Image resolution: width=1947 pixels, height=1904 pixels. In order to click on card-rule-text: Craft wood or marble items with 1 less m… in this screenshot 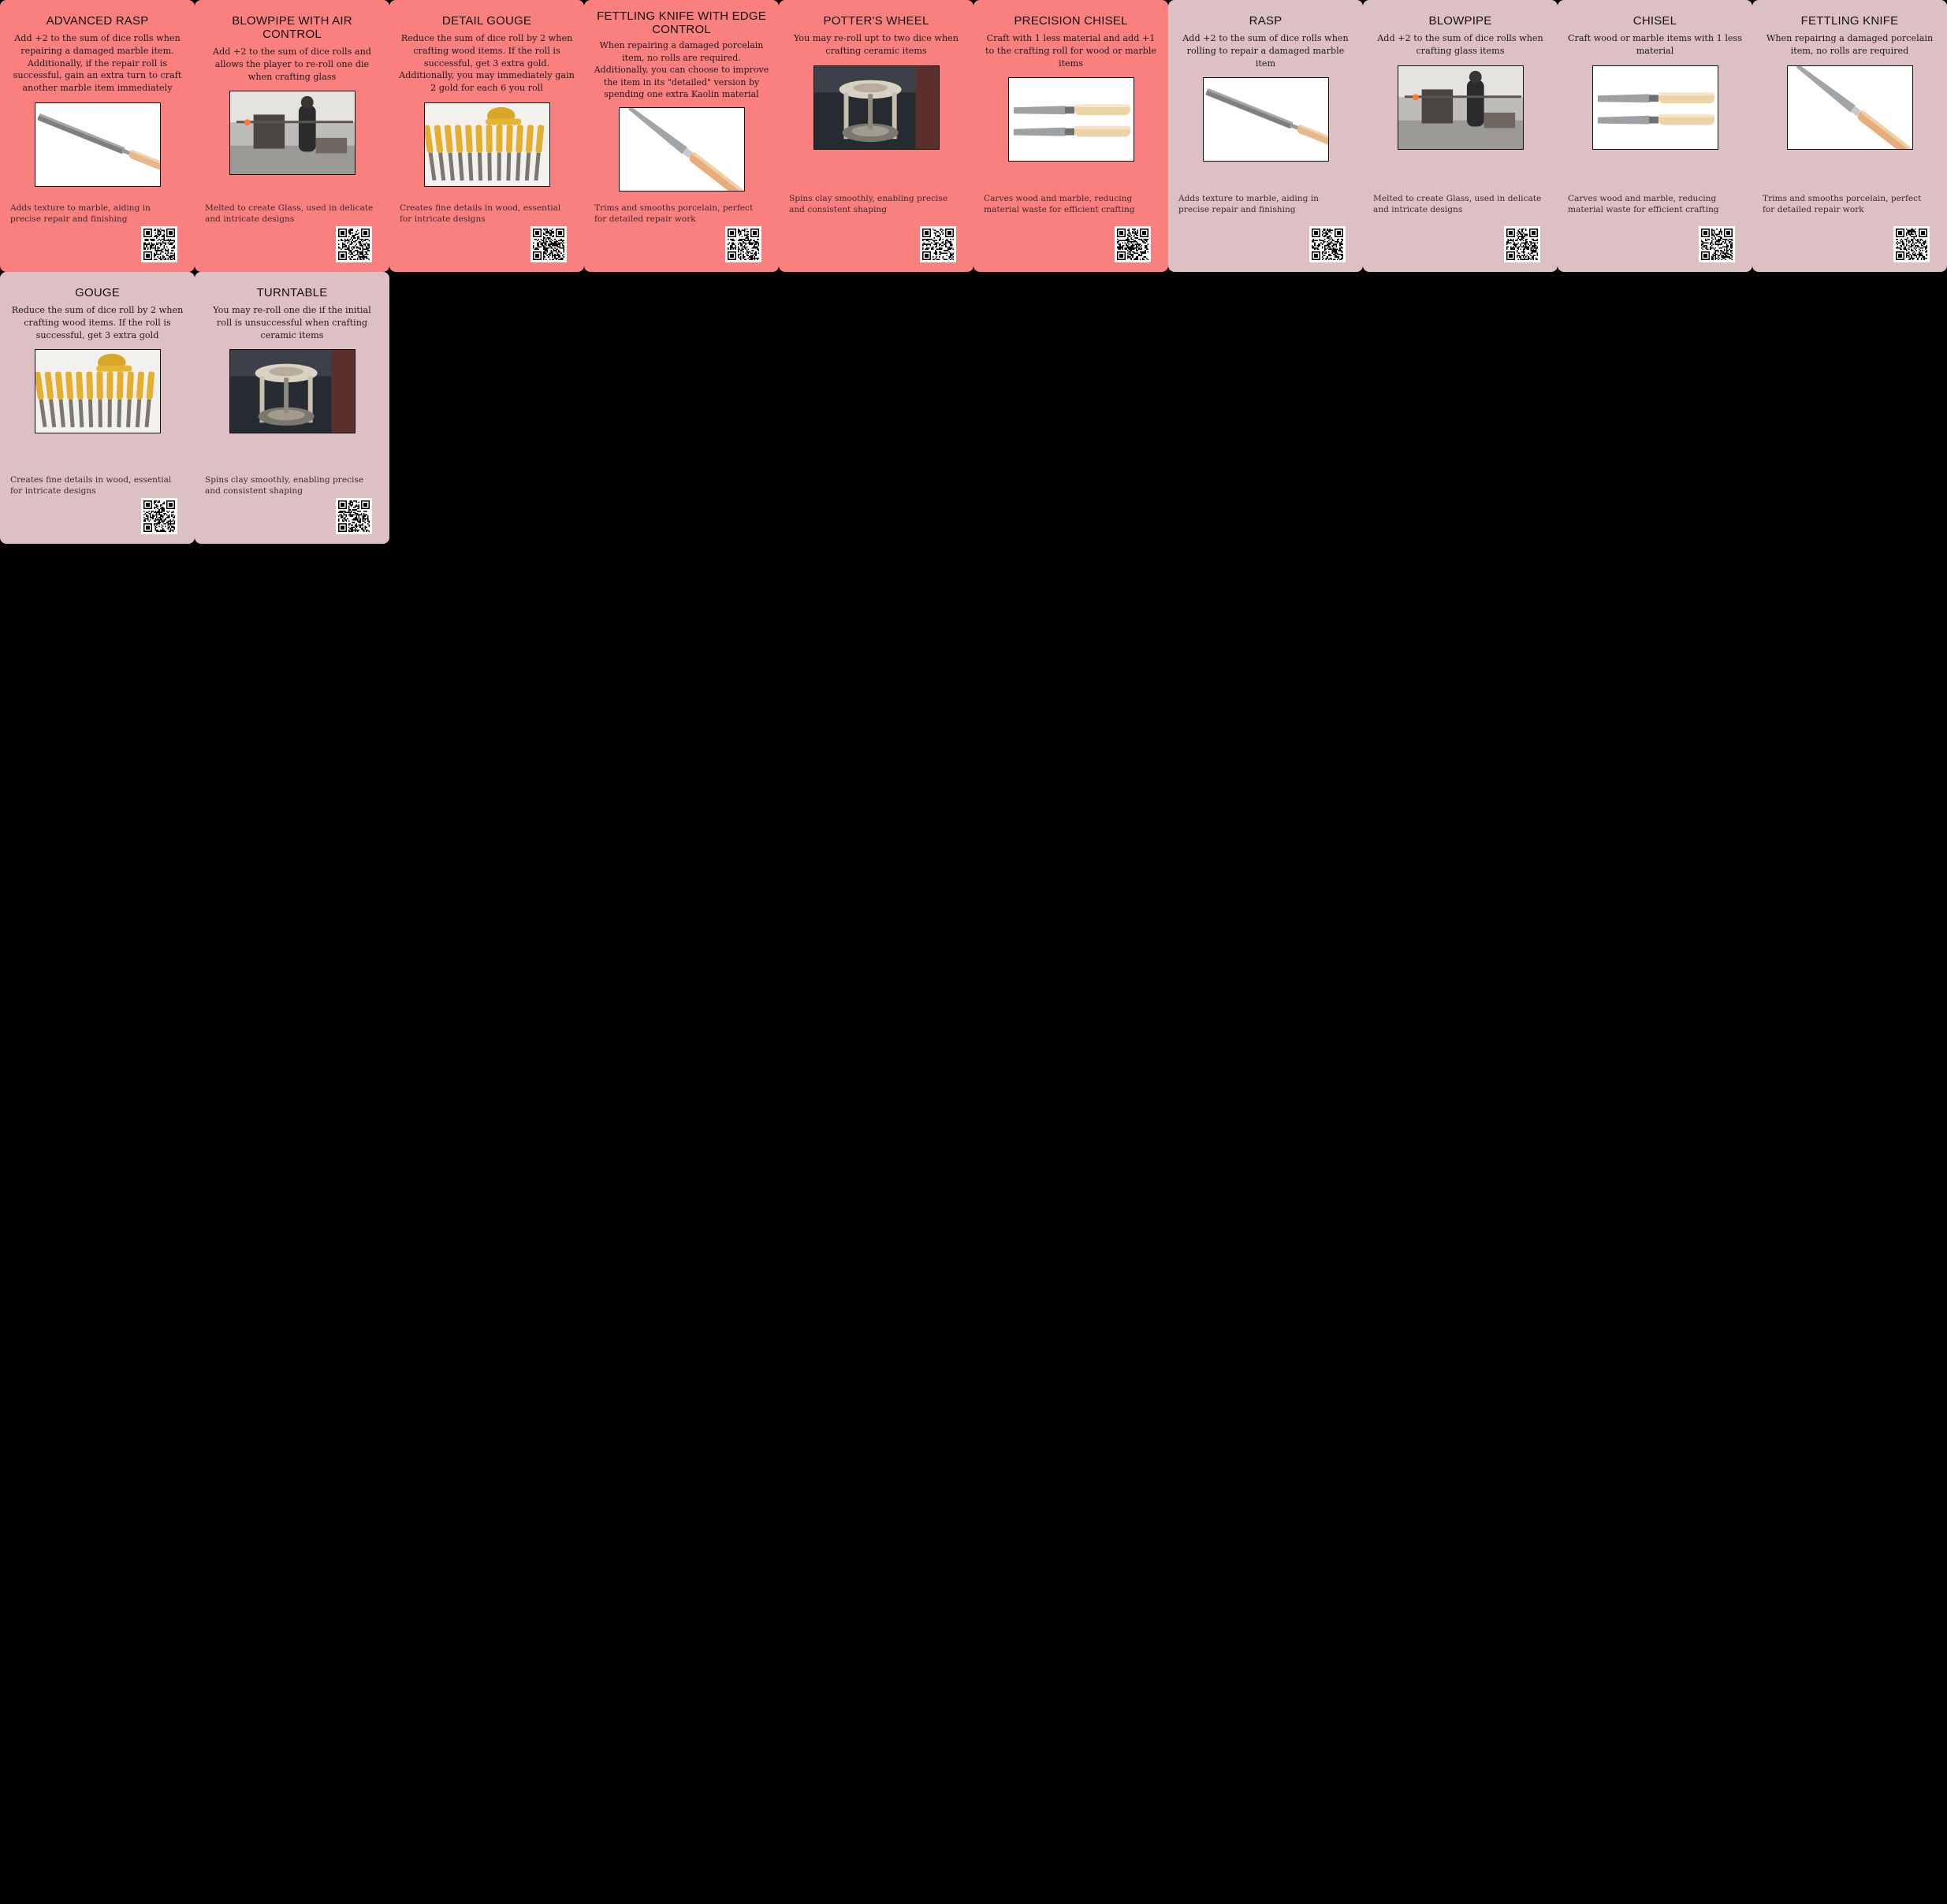, I will do `click(1655, 44)`.